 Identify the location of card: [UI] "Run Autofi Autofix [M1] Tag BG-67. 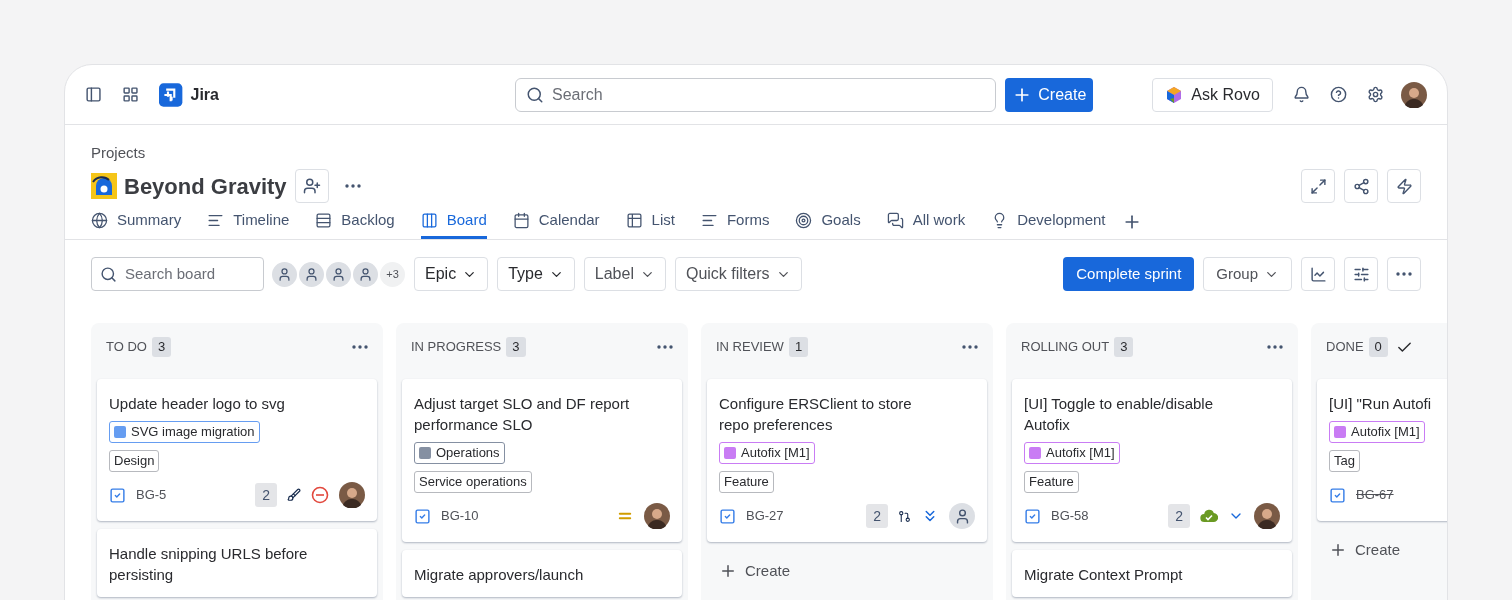
(1382, 450).